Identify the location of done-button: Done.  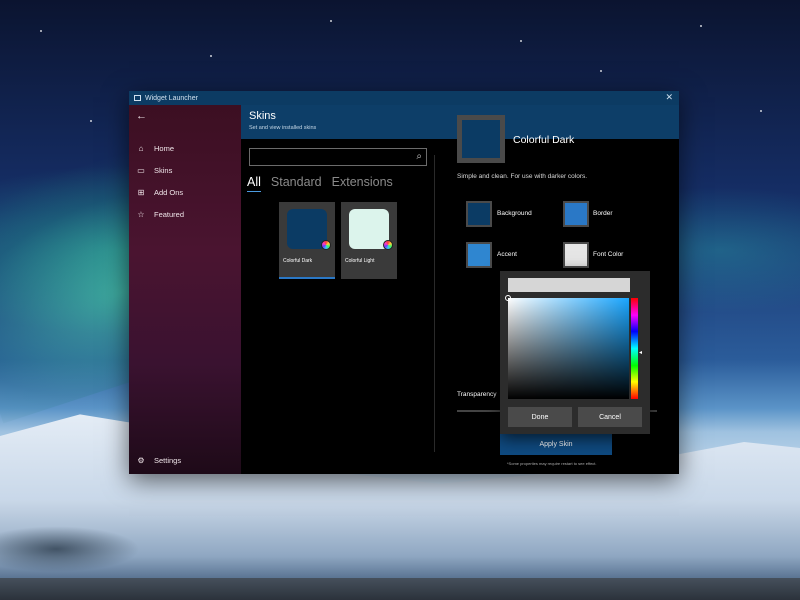
(540, 417).